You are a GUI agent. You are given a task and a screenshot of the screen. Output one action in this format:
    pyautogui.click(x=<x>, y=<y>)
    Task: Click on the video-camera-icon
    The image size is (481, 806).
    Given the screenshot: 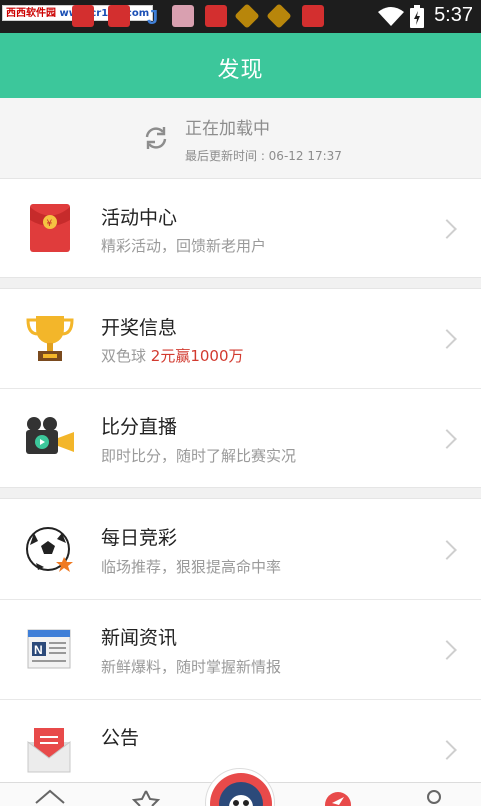 What is the action you would take?
    pyautogui.click(x=50, y=438)
    